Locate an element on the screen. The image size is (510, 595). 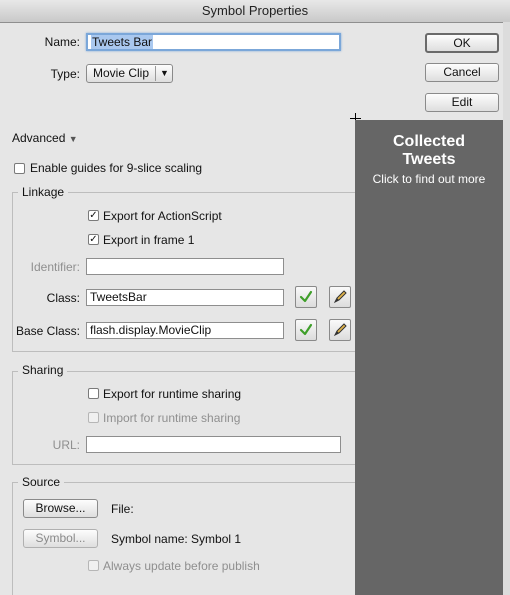
sharing-legend: Sharing is located at coordinates (43, 370).